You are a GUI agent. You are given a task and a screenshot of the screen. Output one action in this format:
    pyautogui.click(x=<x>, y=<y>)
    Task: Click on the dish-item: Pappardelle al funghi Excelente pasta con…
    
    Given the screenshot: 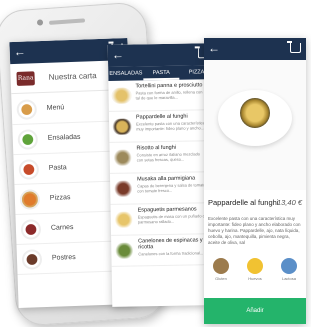 What is the action you would take?
    pyautogui.click(x=162, y=126)
    